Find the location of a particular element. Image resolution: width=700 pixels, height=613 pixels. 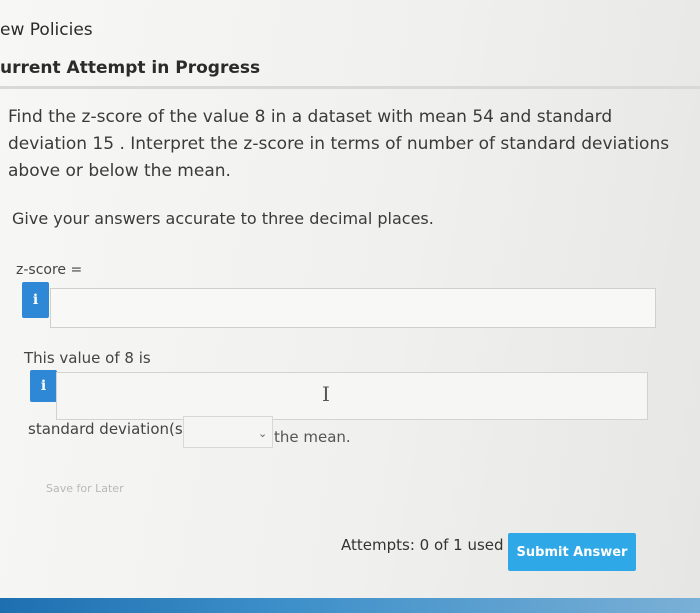

view-policies-link: ew Policies is located at coordinates (46, 30).